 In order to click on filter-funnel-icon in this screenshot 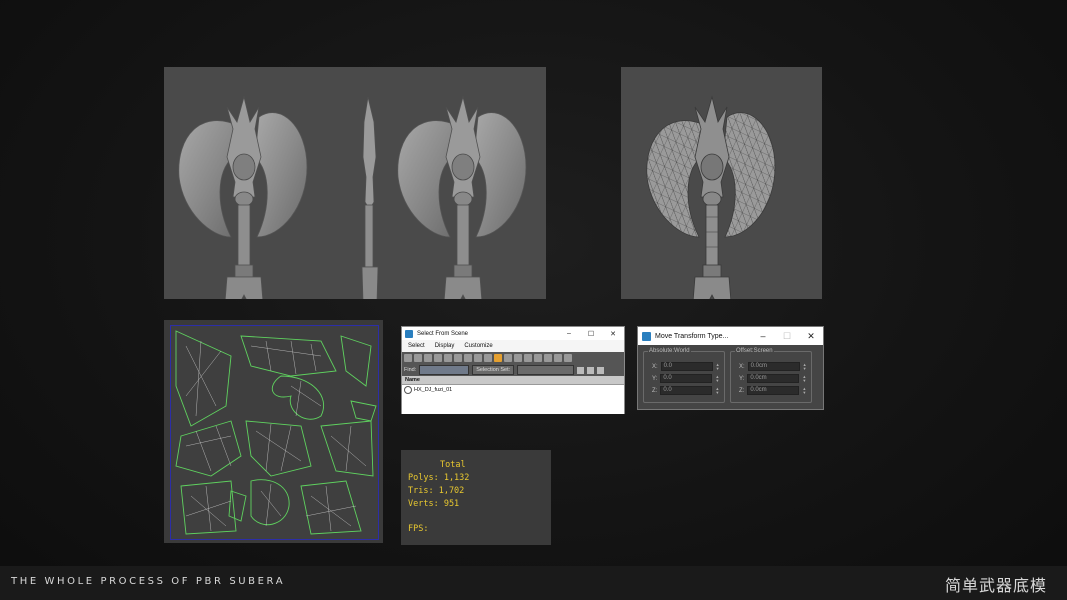, I will do `click(558, 358)`.